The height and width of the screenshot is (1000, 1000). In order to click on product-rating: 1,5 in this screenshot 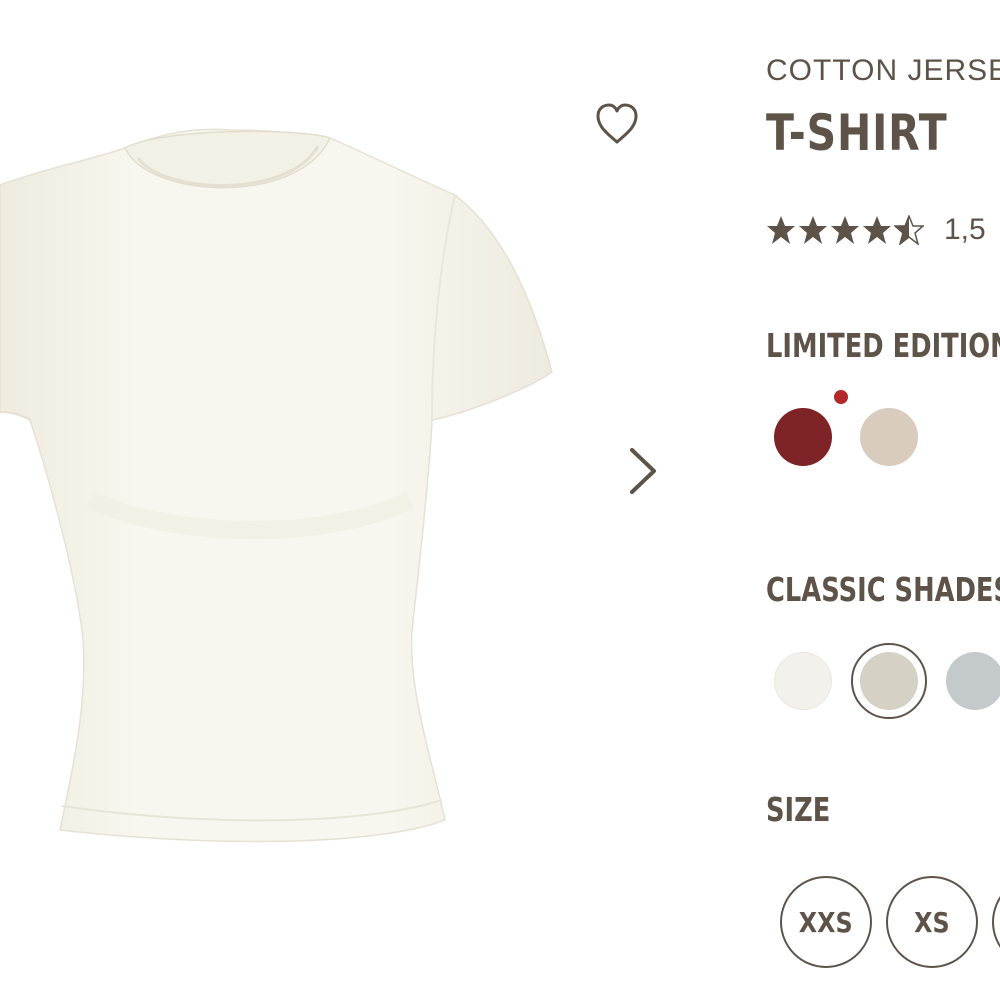, I will do `click(876, 230)`.